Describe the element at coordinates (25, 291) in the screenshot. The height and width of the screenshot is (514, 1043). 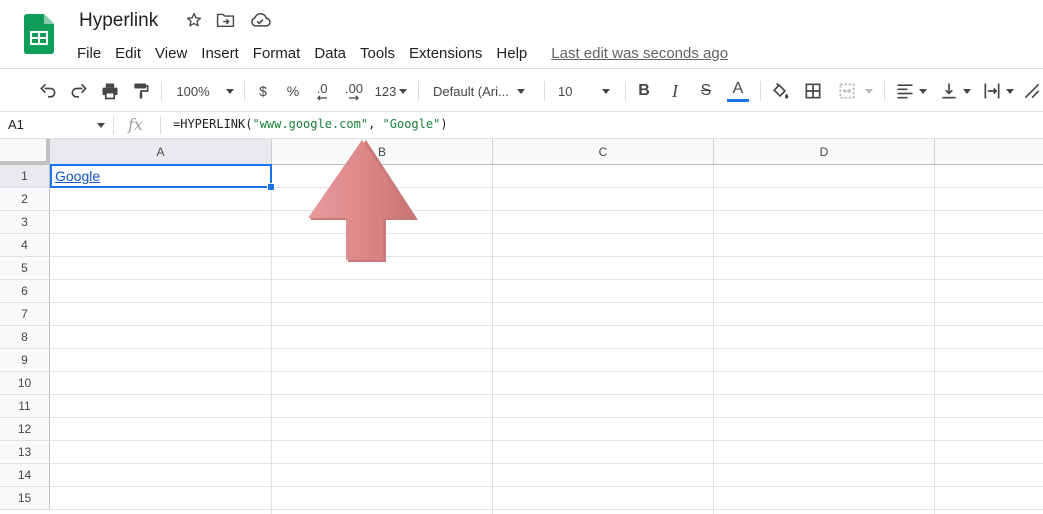
I see `row-header-6: 6` at that location.